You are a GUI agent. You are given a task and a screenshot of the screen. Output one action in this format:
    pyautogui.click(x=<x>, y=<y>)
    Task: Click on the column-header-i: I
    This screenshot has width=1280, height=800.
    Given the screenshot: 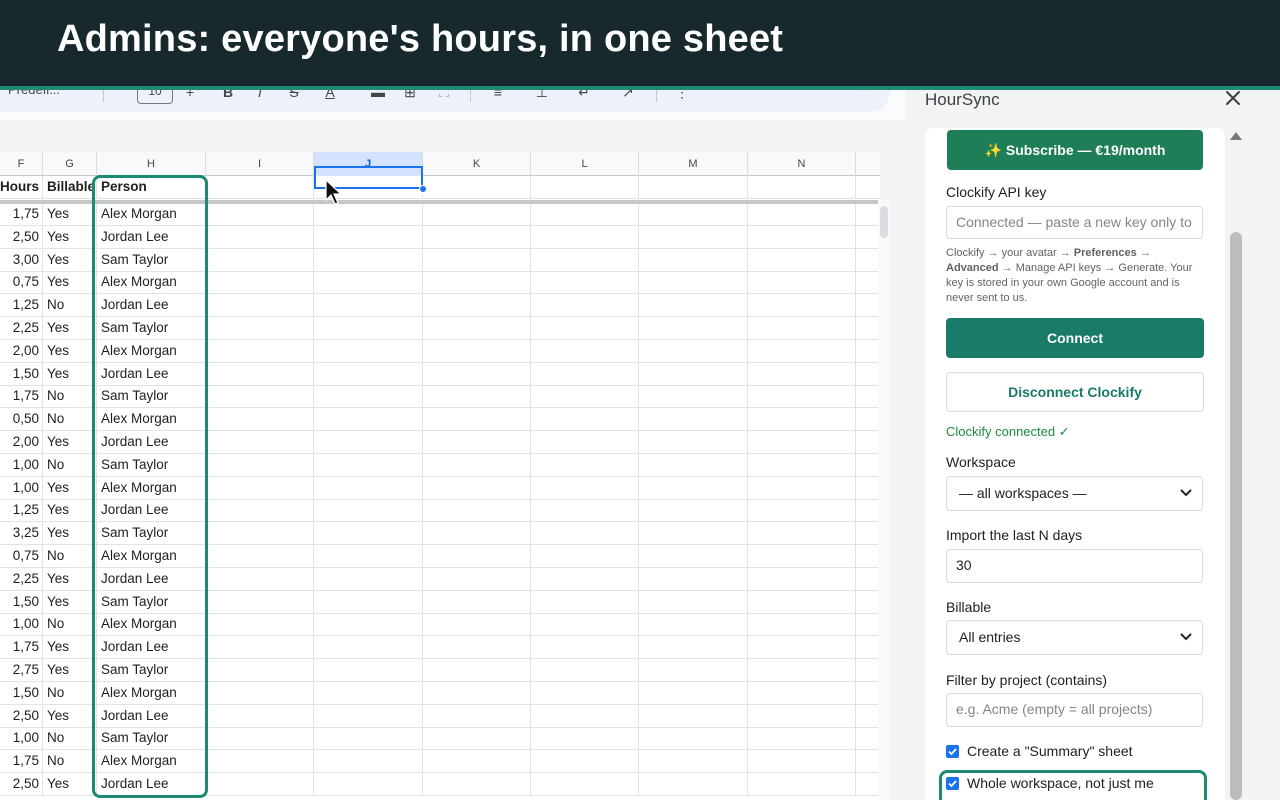 What is the action you would take?
    pyautogui.click(x=260, y=164)
    